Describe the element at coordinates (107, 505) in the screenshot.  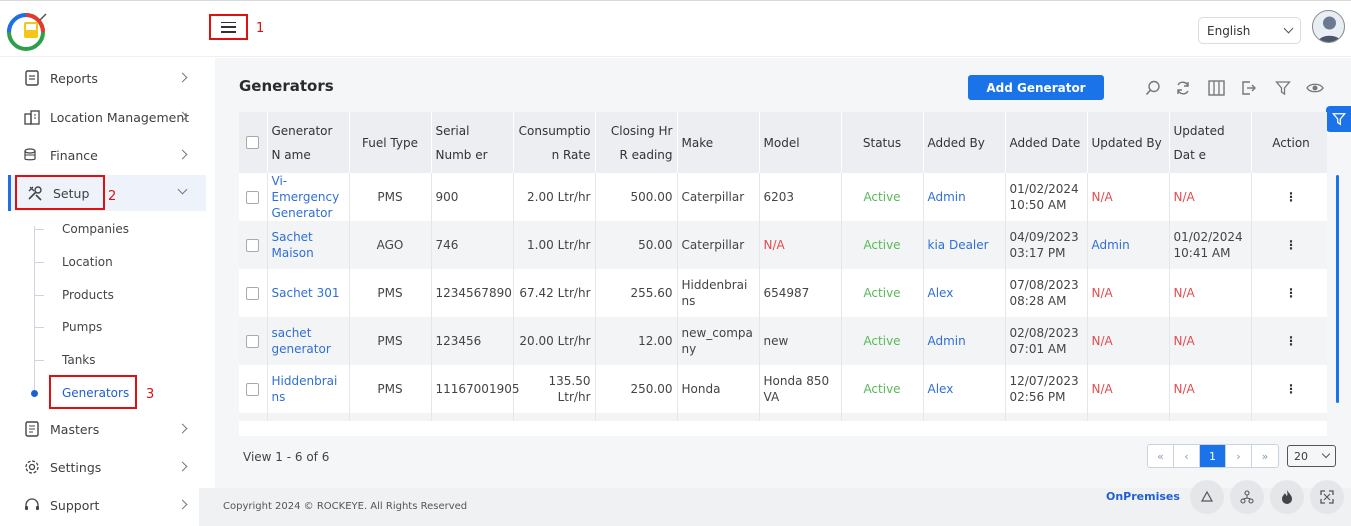
I see `sidebar-item-support: Support` at that location.